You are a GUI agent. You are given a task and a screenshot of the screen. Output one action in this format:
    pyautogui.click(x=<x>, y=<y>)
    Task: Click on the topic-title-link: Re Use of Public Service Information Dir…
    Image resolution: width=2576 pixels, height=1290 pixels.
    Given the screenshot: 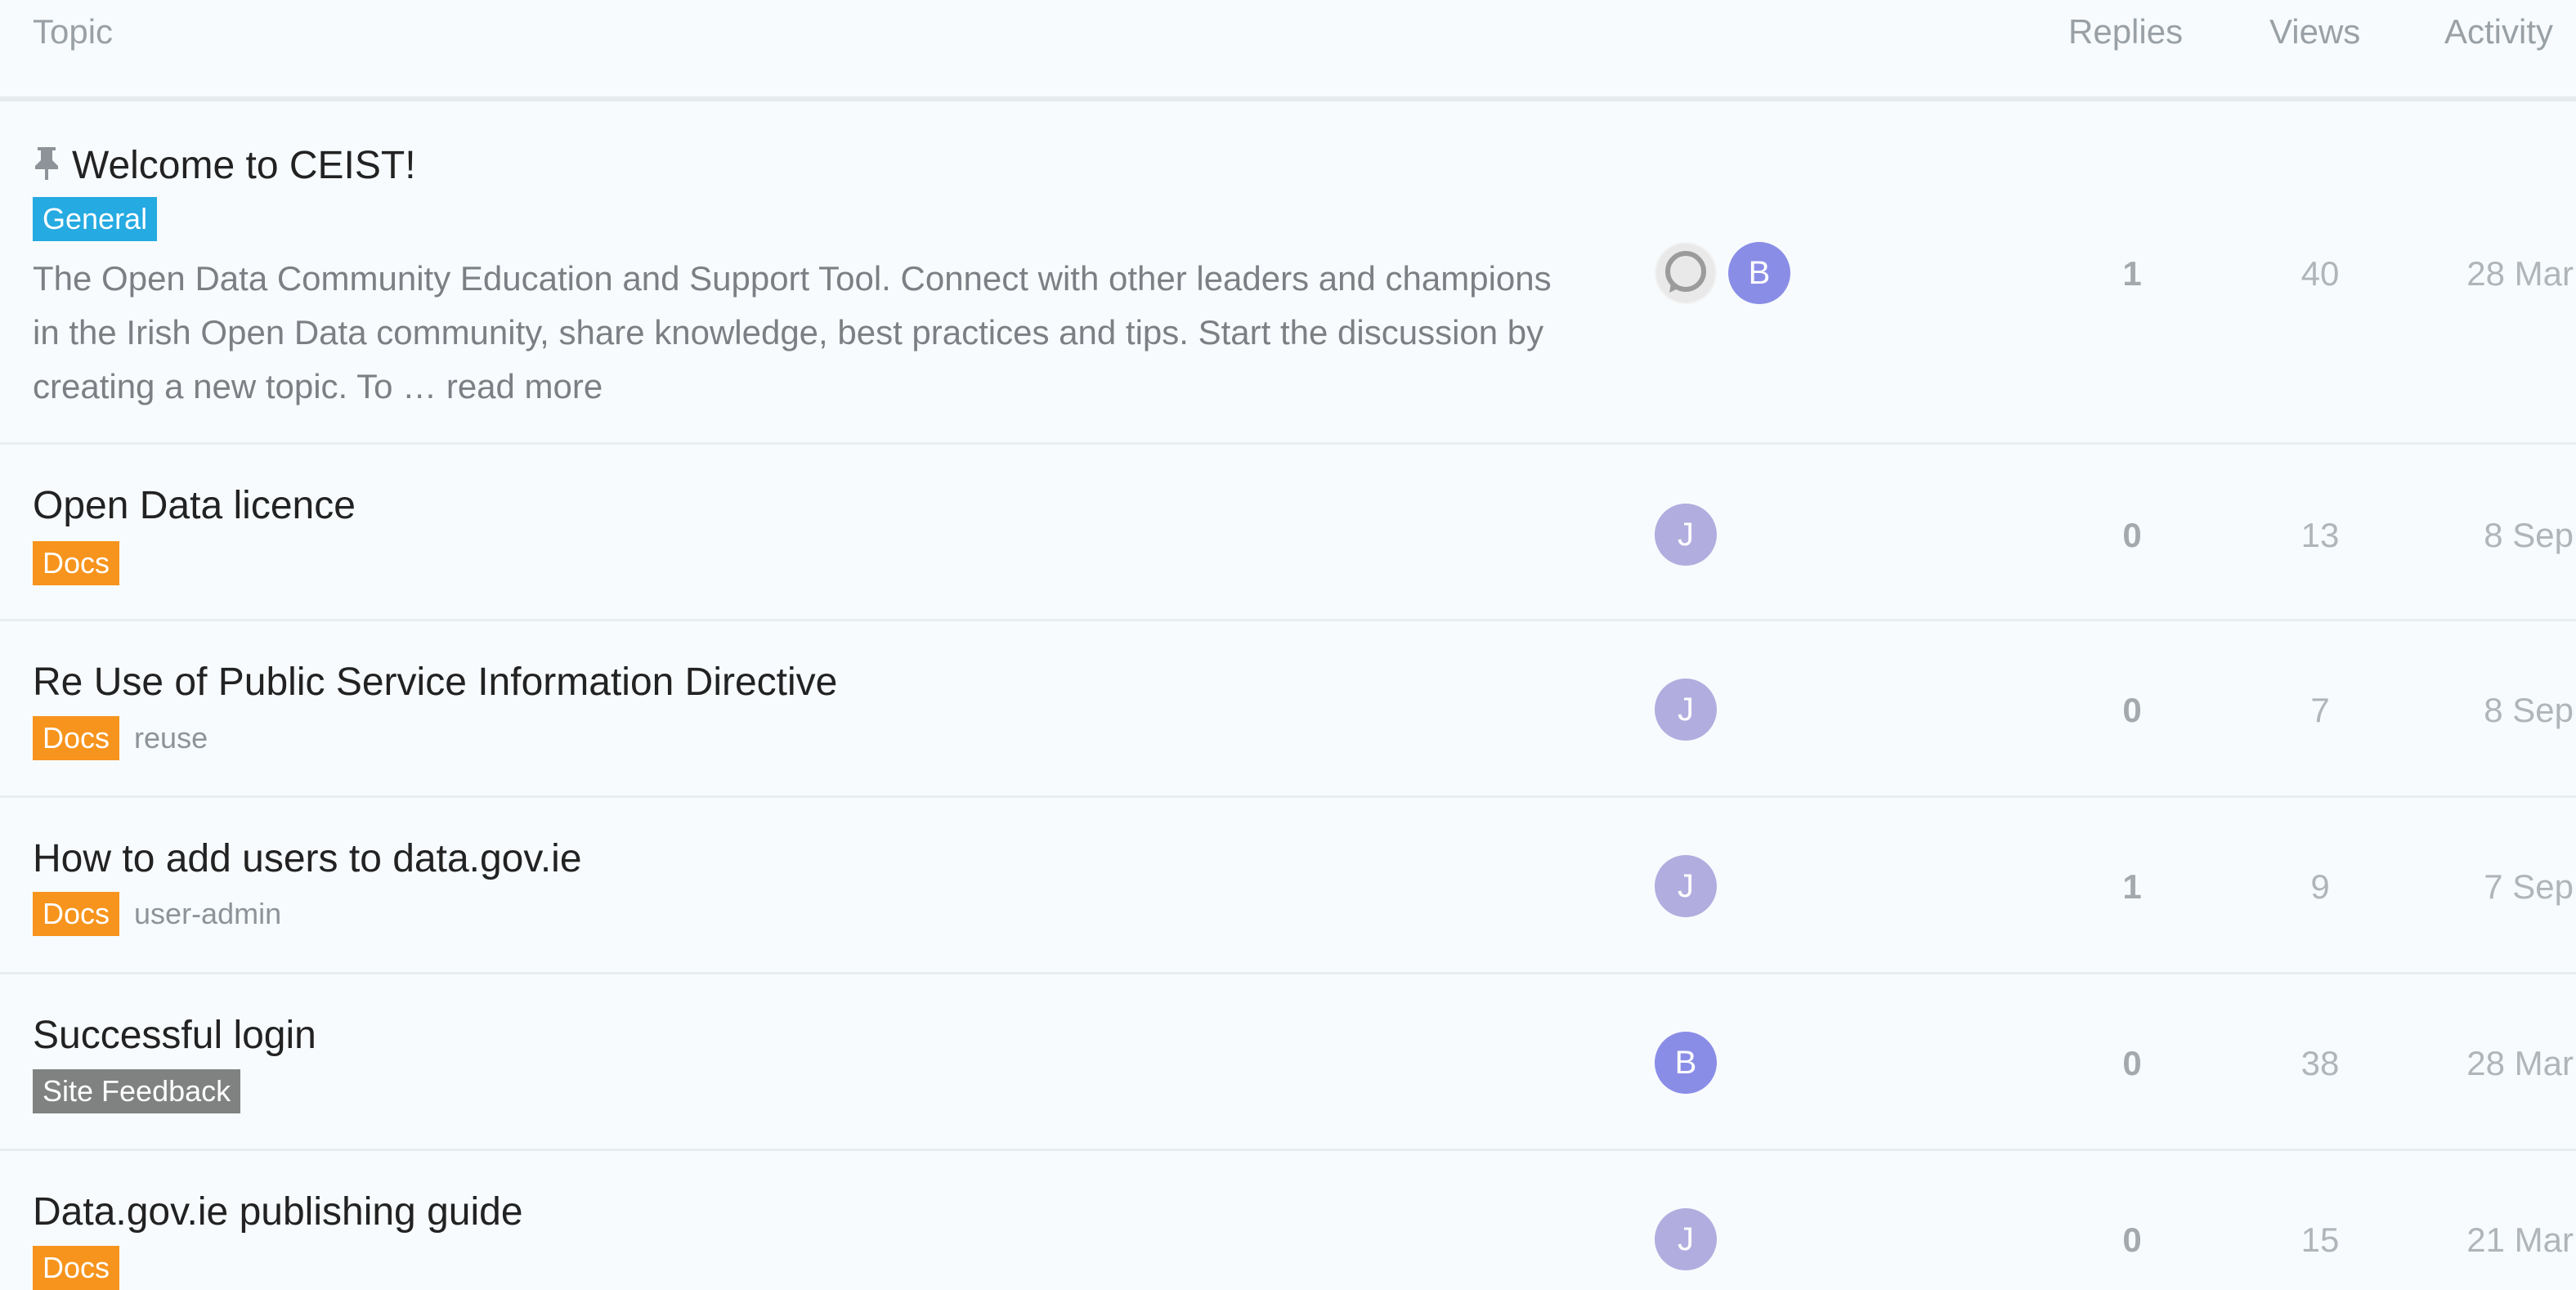 What is the action you would take?
    pyautogui.click(x=435, y=682)
    